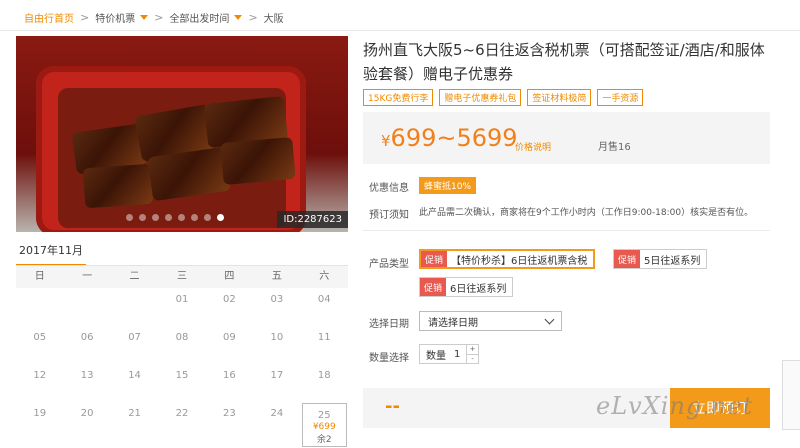 Image resolution: width=800 pixels, height=448 pixels. Describe the element at coordinates (134, 345) in the screenshot. I see `calendar-day: 07` at that location.